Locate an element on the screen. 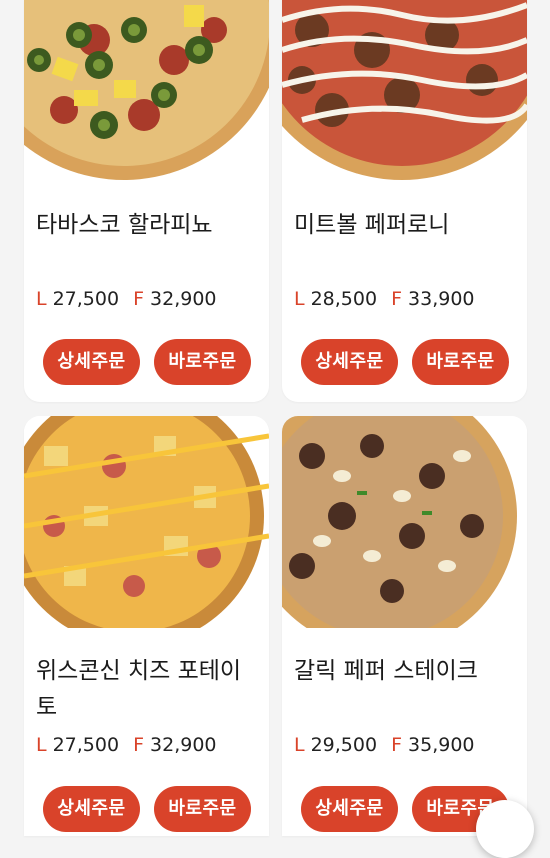 This screenshot has height=858, width=550. floating-action-button is located at coordinates (505, 829).